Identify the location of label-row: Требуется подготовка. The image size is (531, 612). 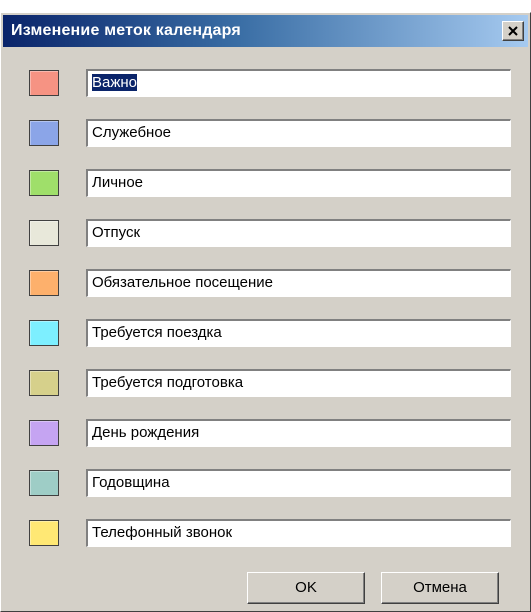
(265, 383).